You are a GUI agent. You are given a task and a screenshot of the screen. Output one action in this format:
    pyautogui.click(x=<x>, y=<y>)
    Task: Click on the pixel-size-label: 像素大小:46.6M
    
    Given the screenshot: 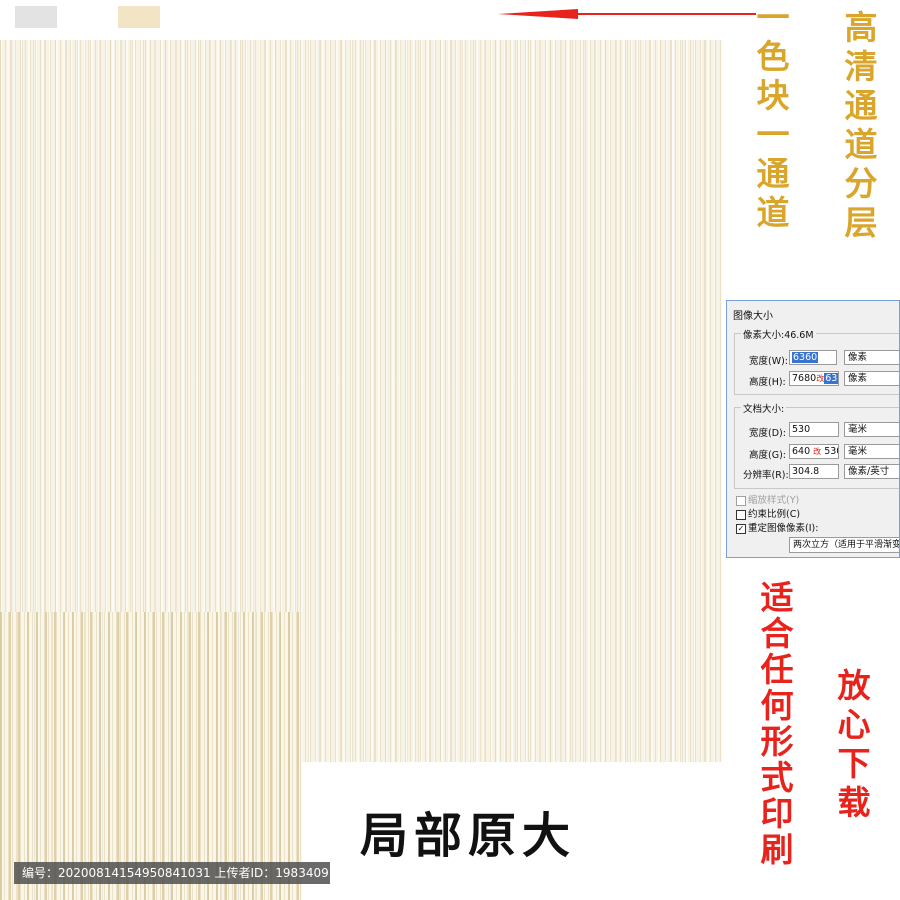 What is the action you would take?
    pyautogui.click(x=778, y=334)
    